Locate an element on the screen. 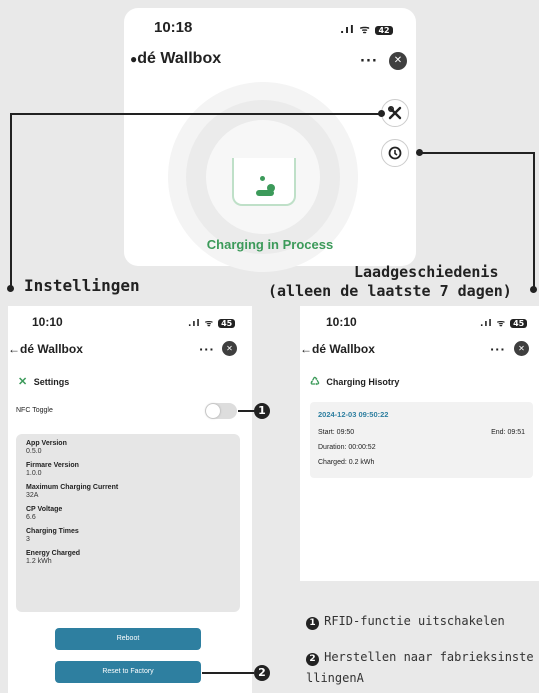 The image size is (539, 693). footnote-two: 2 Herstellen naar fabrieksinstellingenA is located at coordinates (422, 667).